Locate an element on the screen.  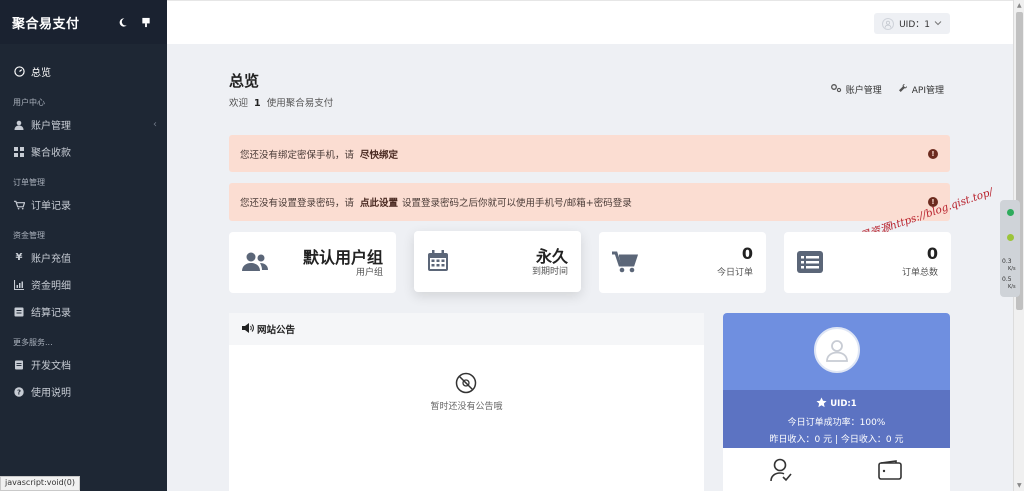
alert-more-text: 设置登录密码之后你就可以使用手机号/邮箱+密码登录 is located at coordinates (517, 203).